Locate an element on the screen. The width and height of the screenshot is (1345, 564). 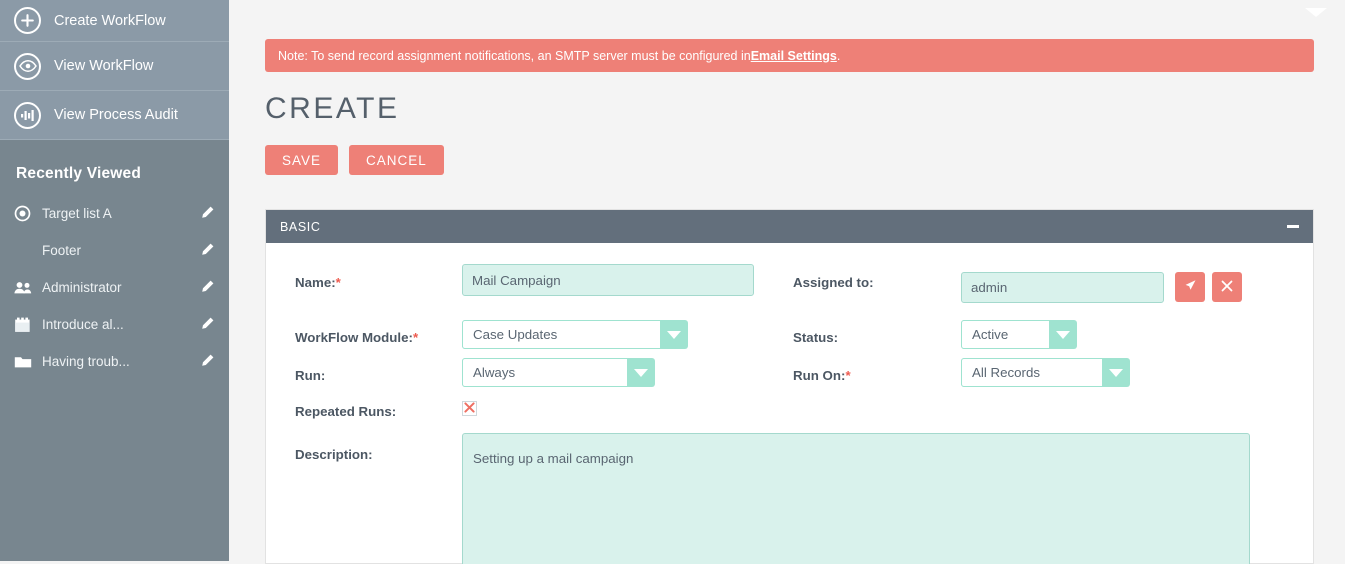
select-user-button is located at coordinates (1190, 287).